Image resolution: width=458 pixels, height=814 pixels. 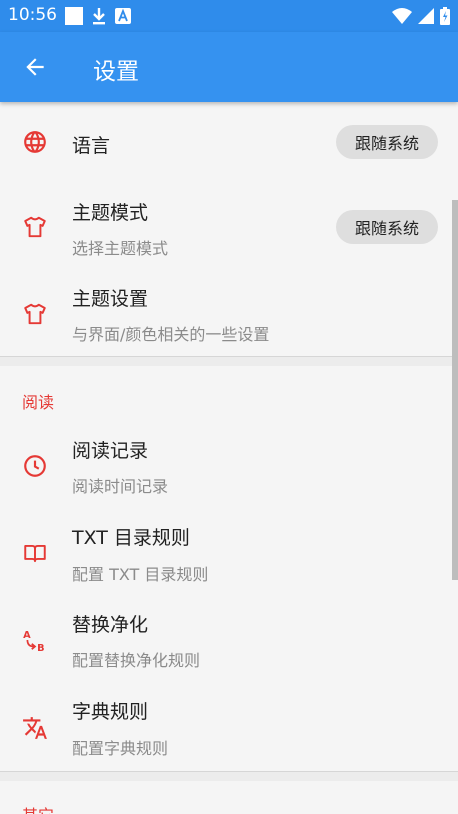 What do you see at coordinates (140, 574) in the screenshot?
I see `setting-txt-toc-rules-subtitle: 配置 TXT 目录规则` at bounding box center [140, 574].